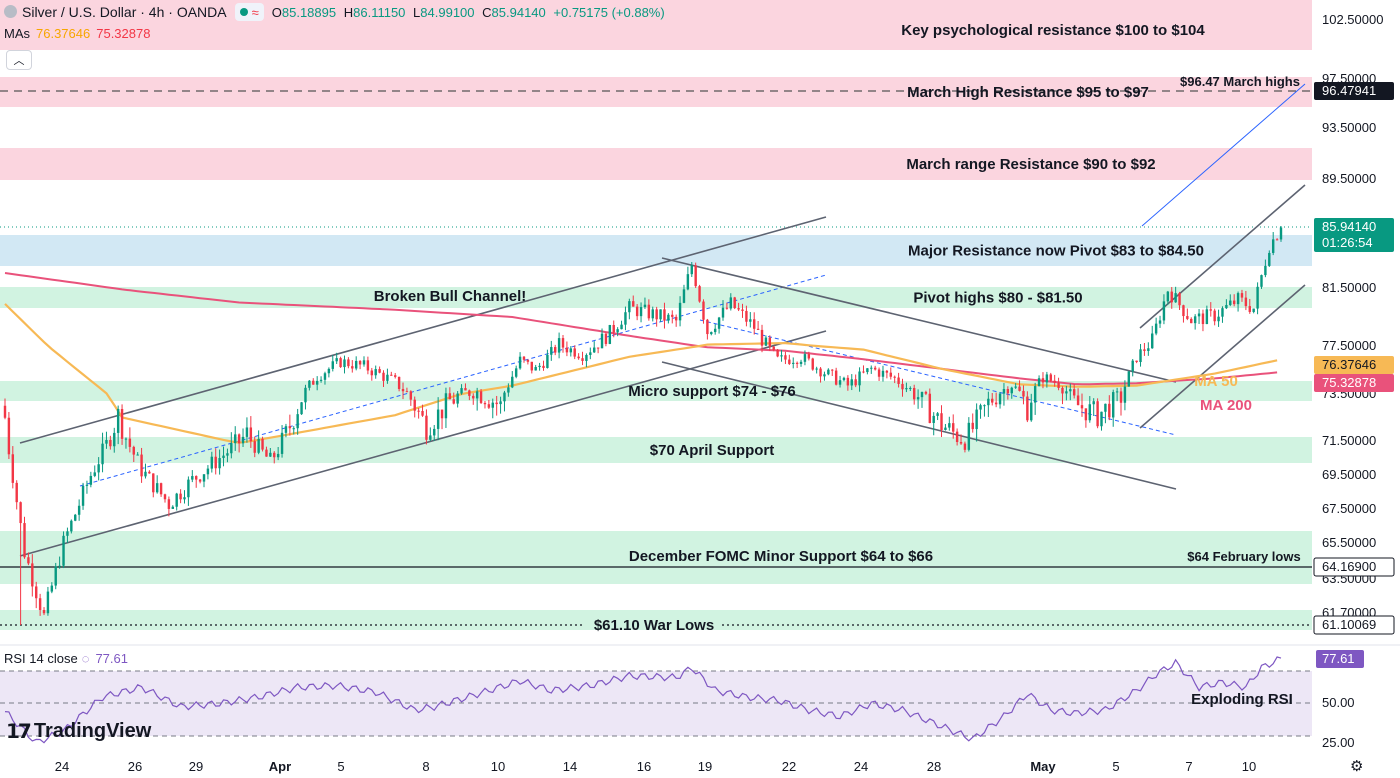 The width and height of the screenshot is (1400, 778). Describe the element at coordinates (655, 766) in the screenshot. I see `time-axis: 24 26 29 Apr 5 8 10 14 16 19 22 24 28 May 5 7 10` at that location.